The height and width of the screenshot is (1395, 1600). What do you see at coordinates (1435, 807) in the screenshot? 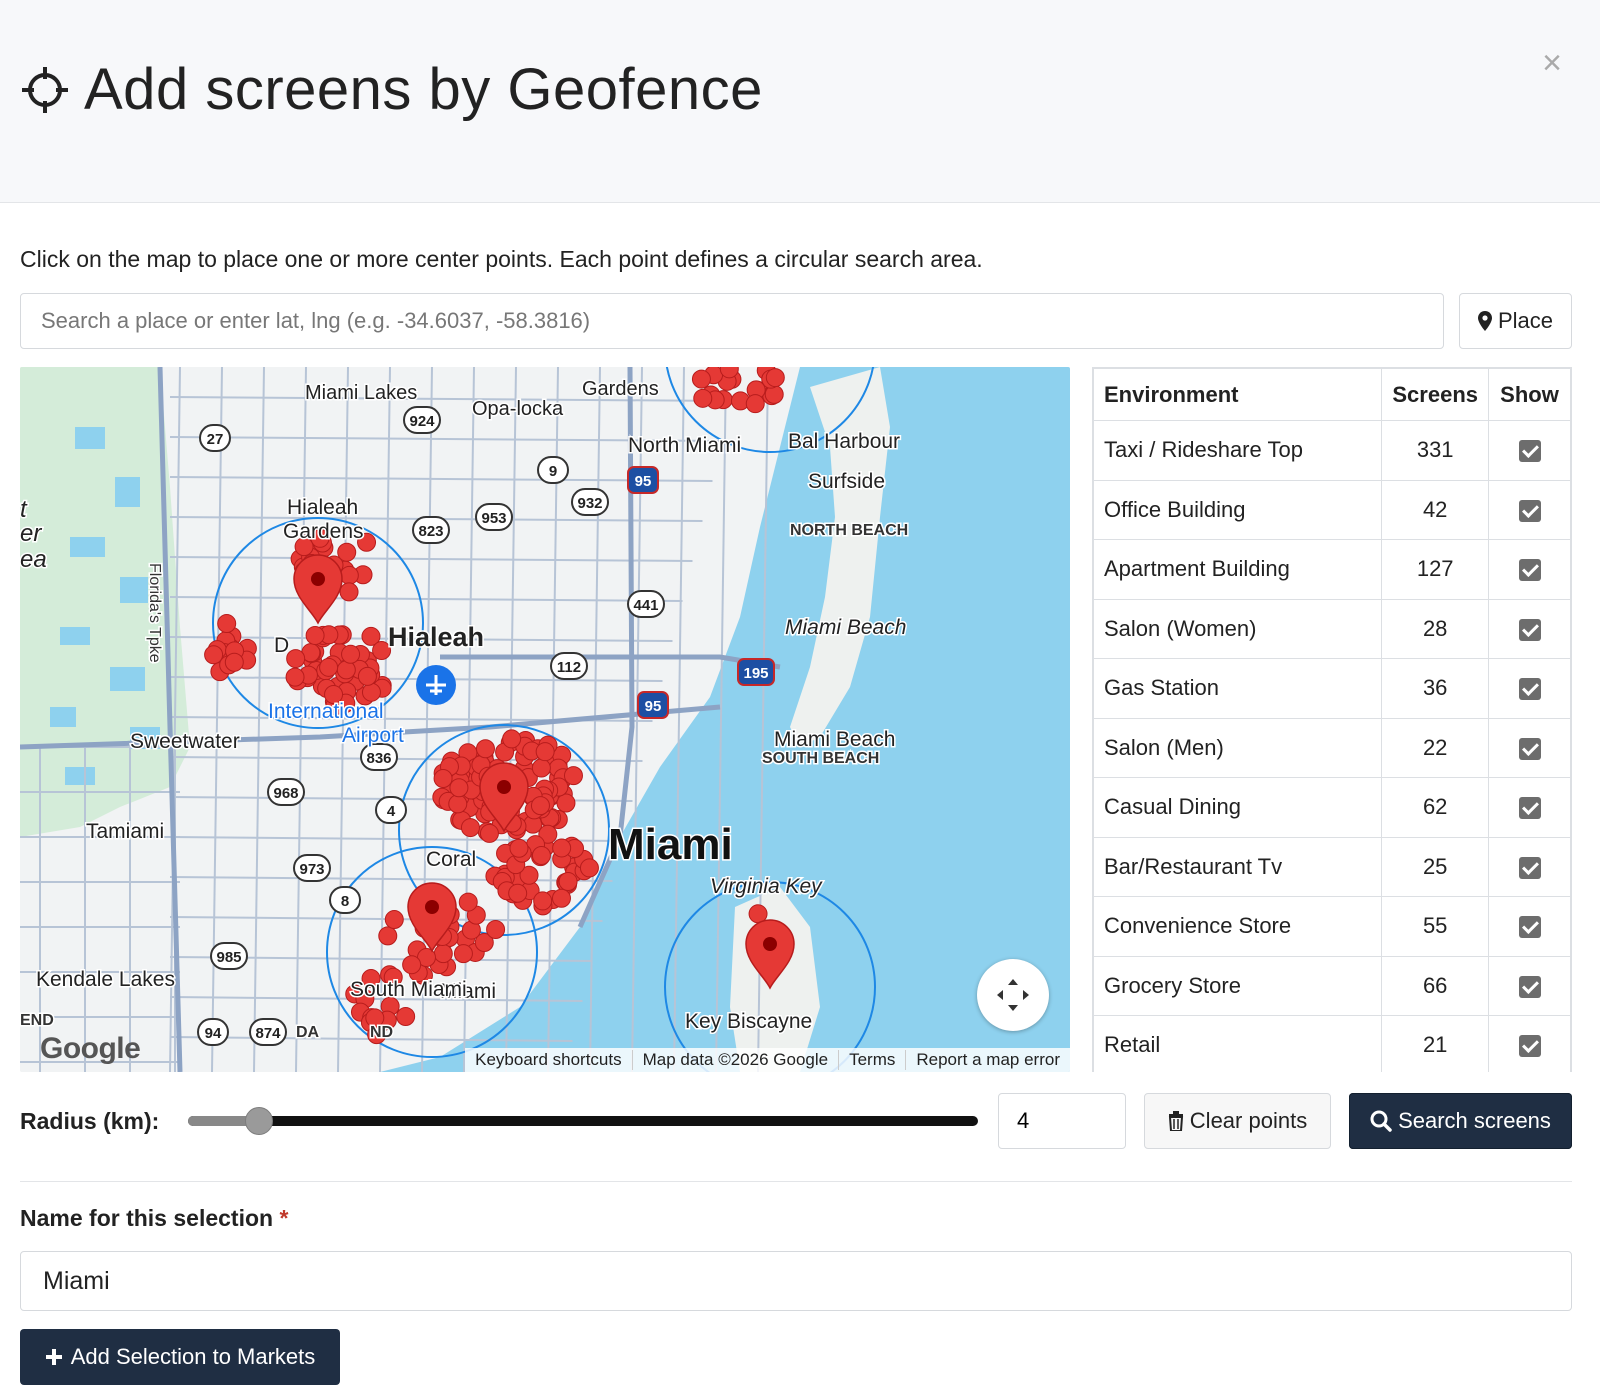
I see `screen-count: 62` at bounding box center [1435, 807].